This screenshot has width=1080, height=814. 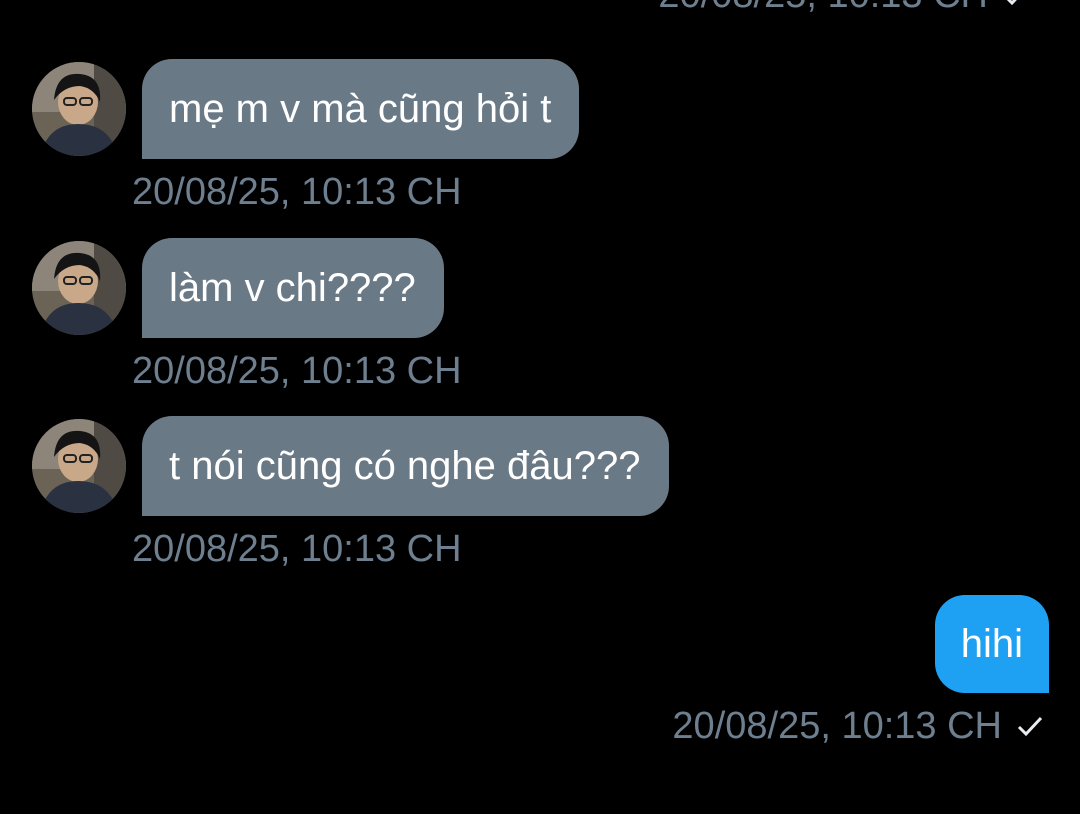 I want to click on outgoing-message: hihi, so click(x=991, y=644).